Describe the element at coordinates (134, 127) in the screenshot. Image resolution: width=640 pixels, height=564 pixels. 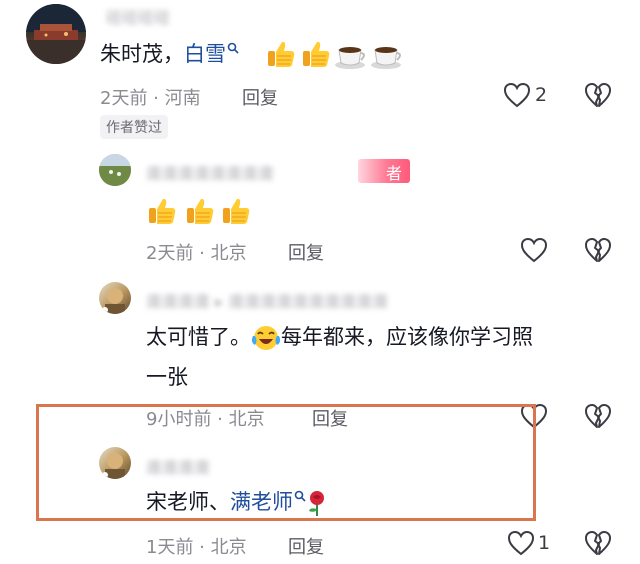
I see `author-liked-badge: 作者赞过` at that location.